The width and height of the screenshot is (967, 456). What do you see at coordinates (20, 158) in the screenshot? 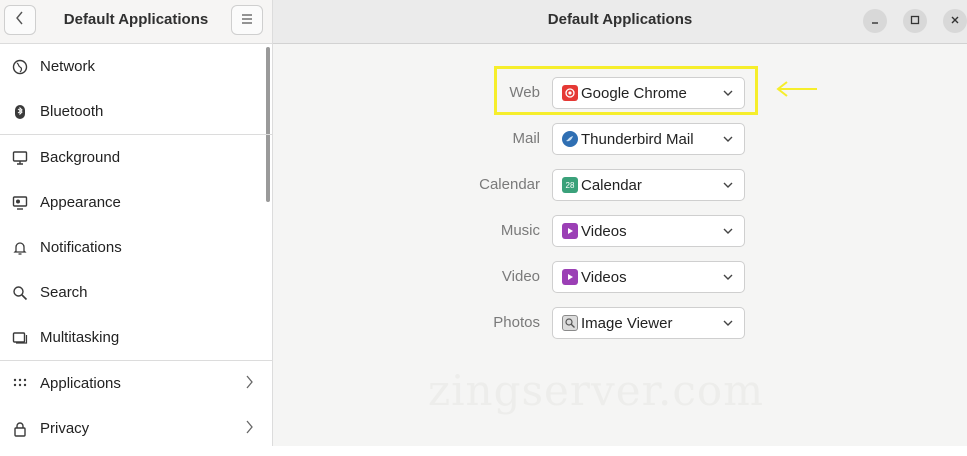
I see `display-icon` at bounding box center [20, 158].